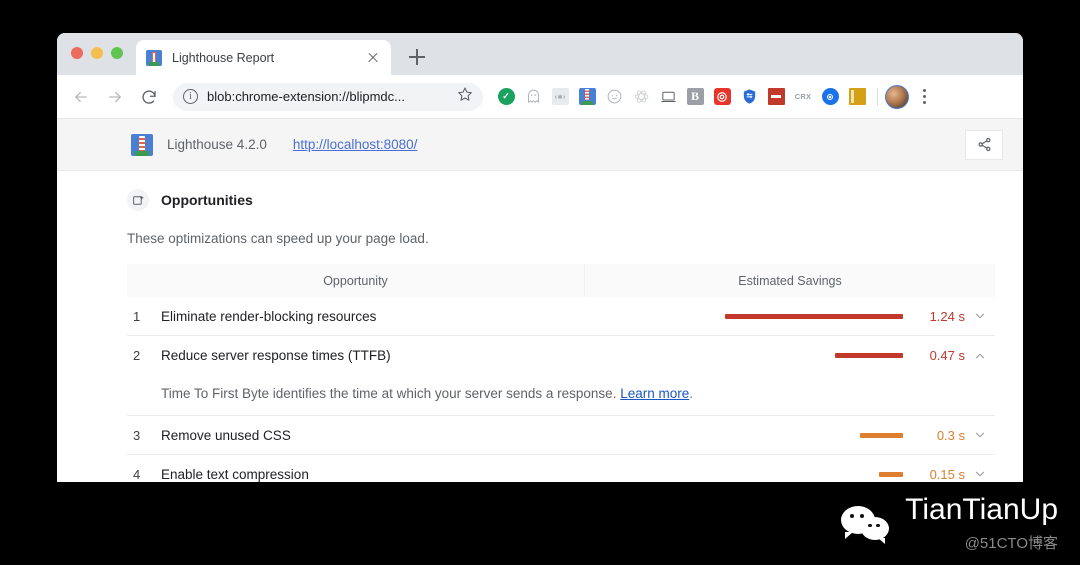 This screenshot has width=1080, height=565. I want to click on book-icon, so click(857, 97).